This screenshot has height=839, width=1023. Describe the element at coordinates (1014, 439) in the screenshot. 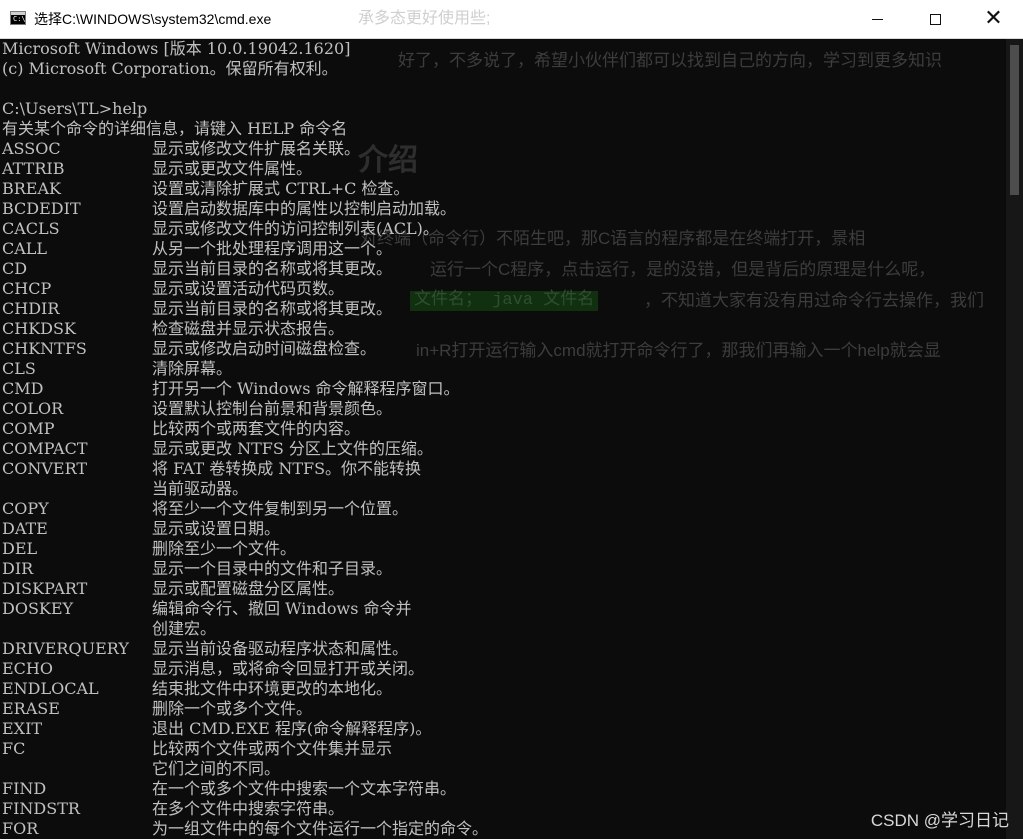

I see `vertical-scrollbar` at that location.